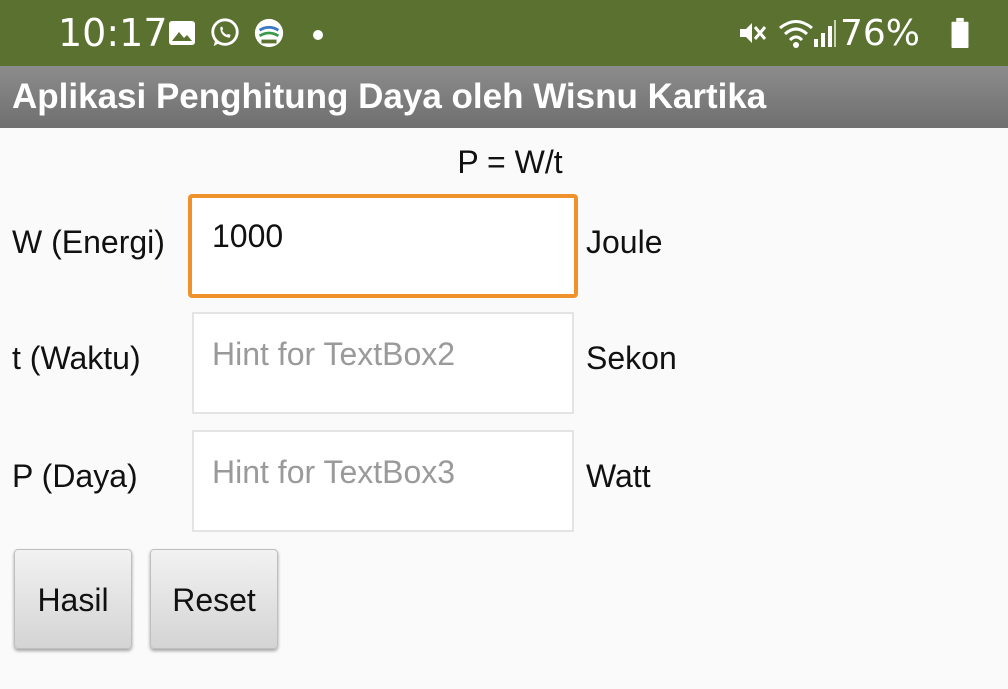  I want to click on battery-percent: 76%, so click(880, 33).